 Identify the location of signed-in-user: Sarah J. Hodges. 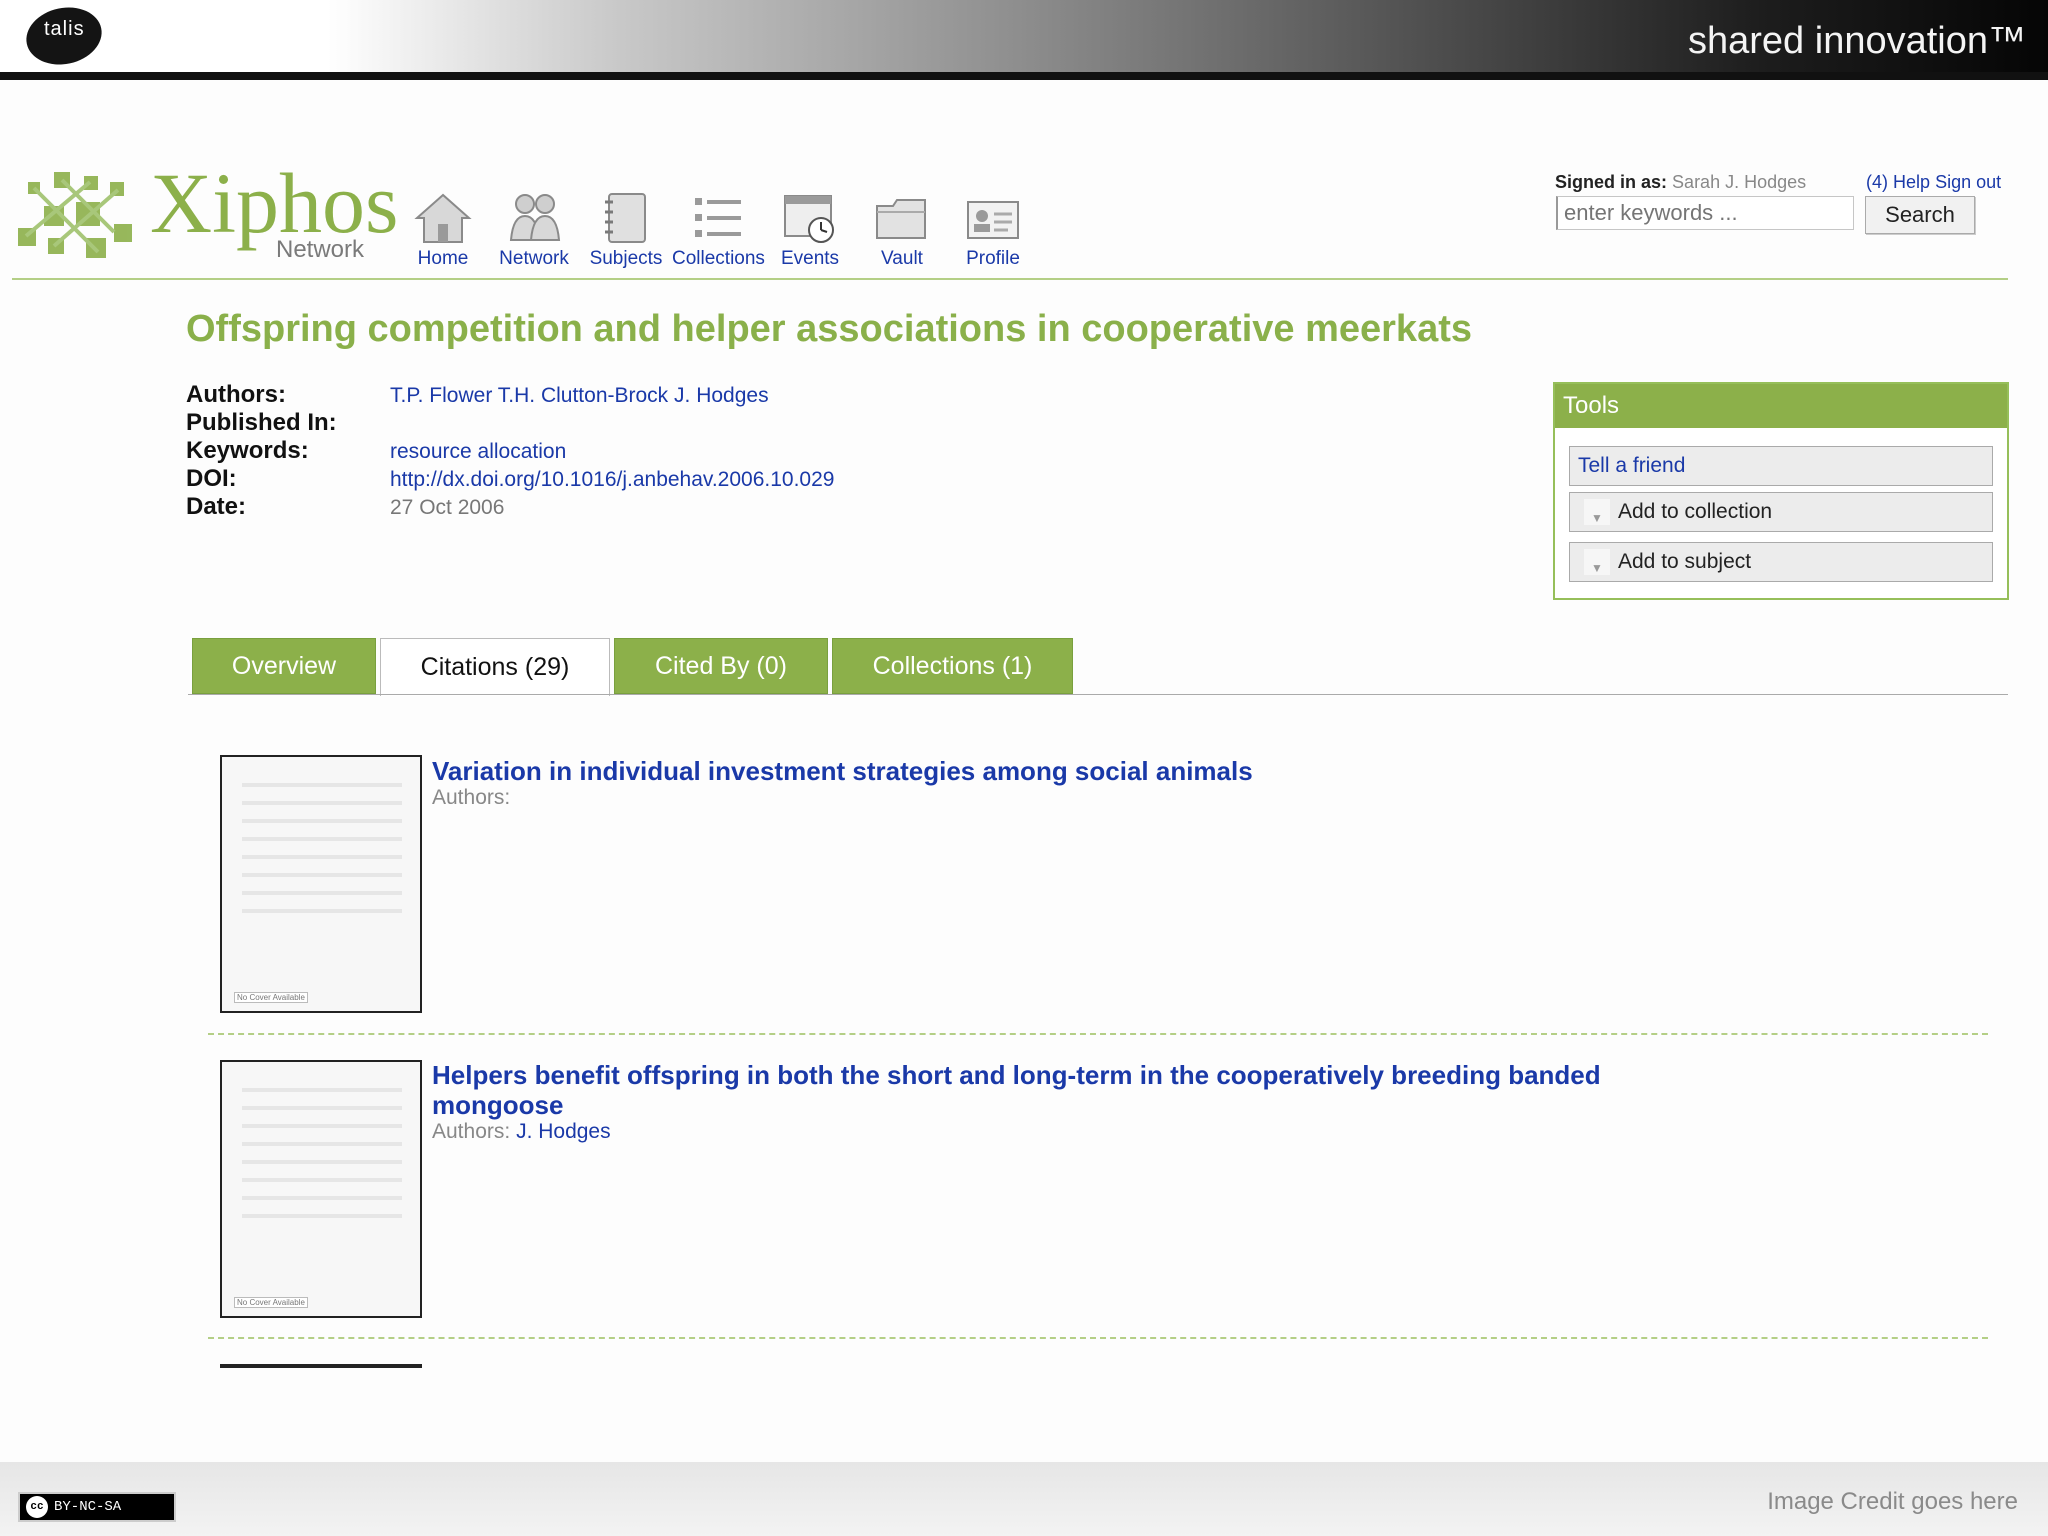
(1739, 182).